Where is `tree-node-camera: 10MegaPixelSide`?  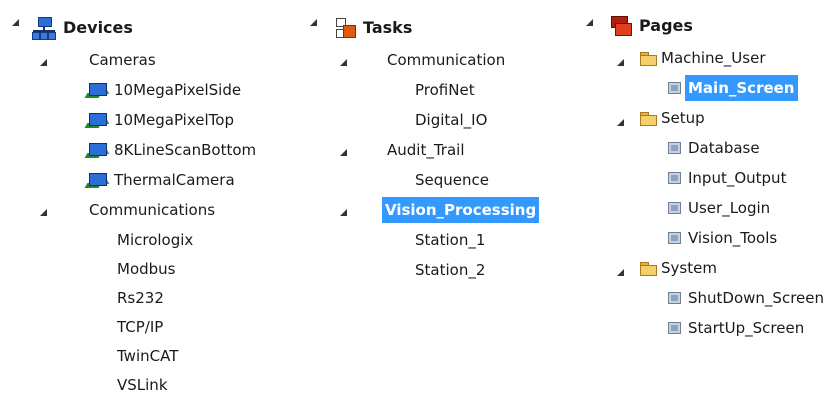 tree-node-camera: 10MegaPixelSide is located at coordinates (164, 90).